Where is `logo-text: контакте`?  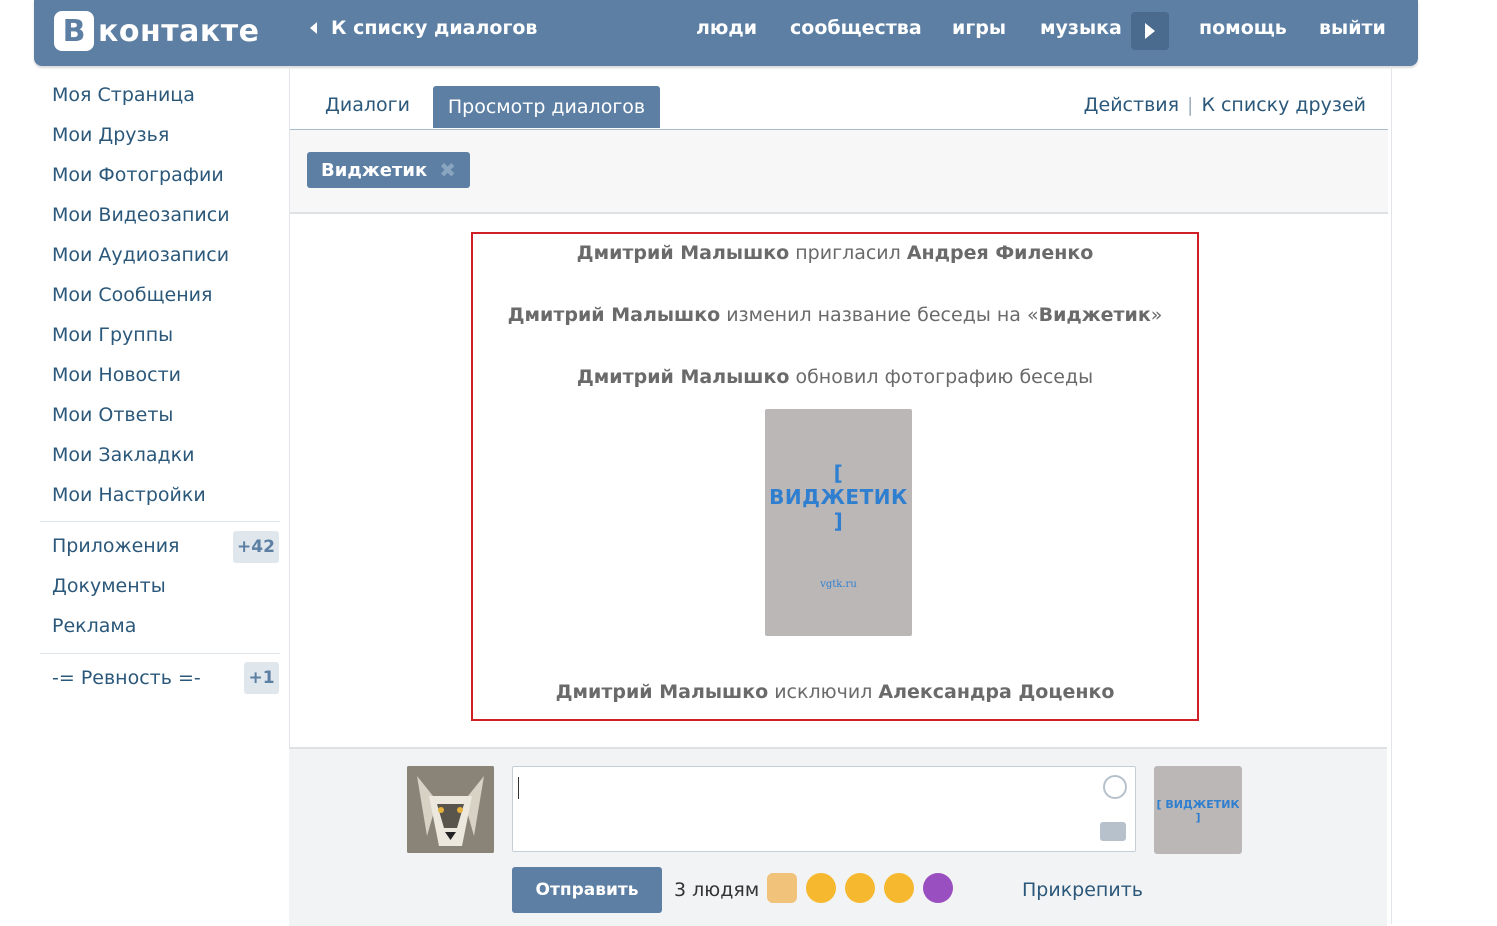
logo-text: контакте is located at coordinates (179, 31).